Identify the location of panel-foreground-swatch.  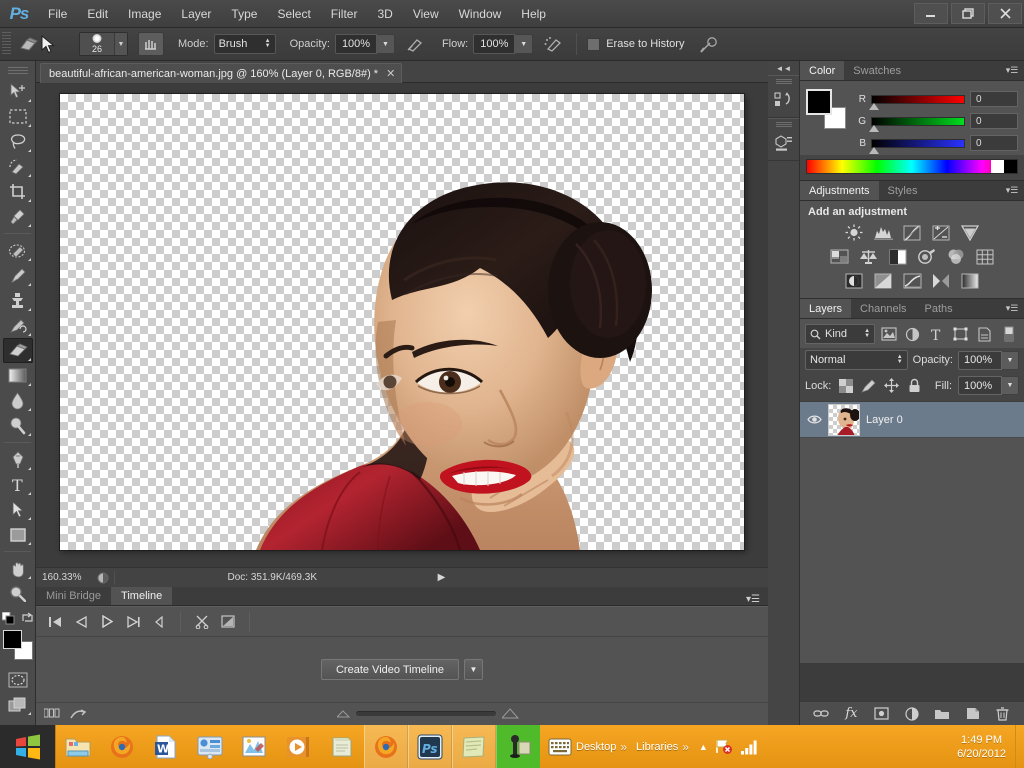
(819, 102).